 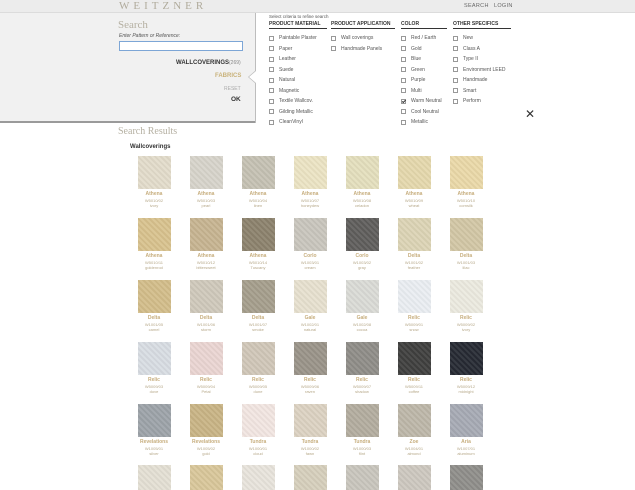 I want to click on close-icon: ✕, so click(x=530, y=114).